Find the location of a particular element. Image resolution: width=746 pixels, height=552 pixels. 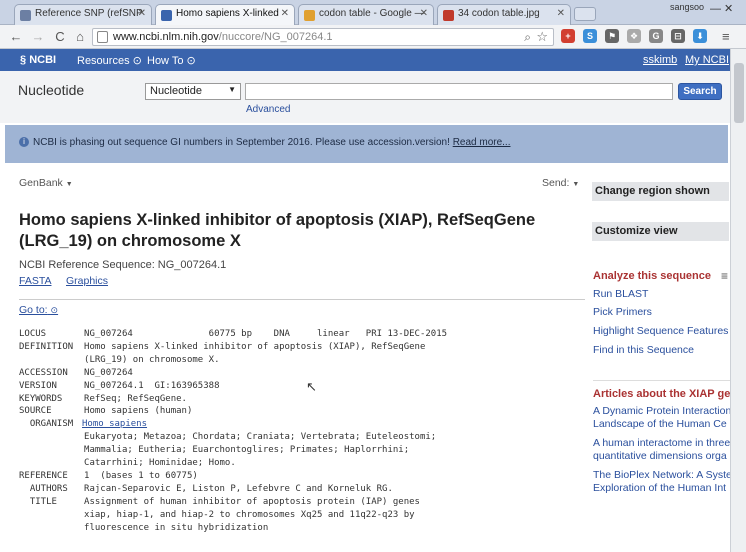

forward-icon: → is located at coordinates (38, 36).